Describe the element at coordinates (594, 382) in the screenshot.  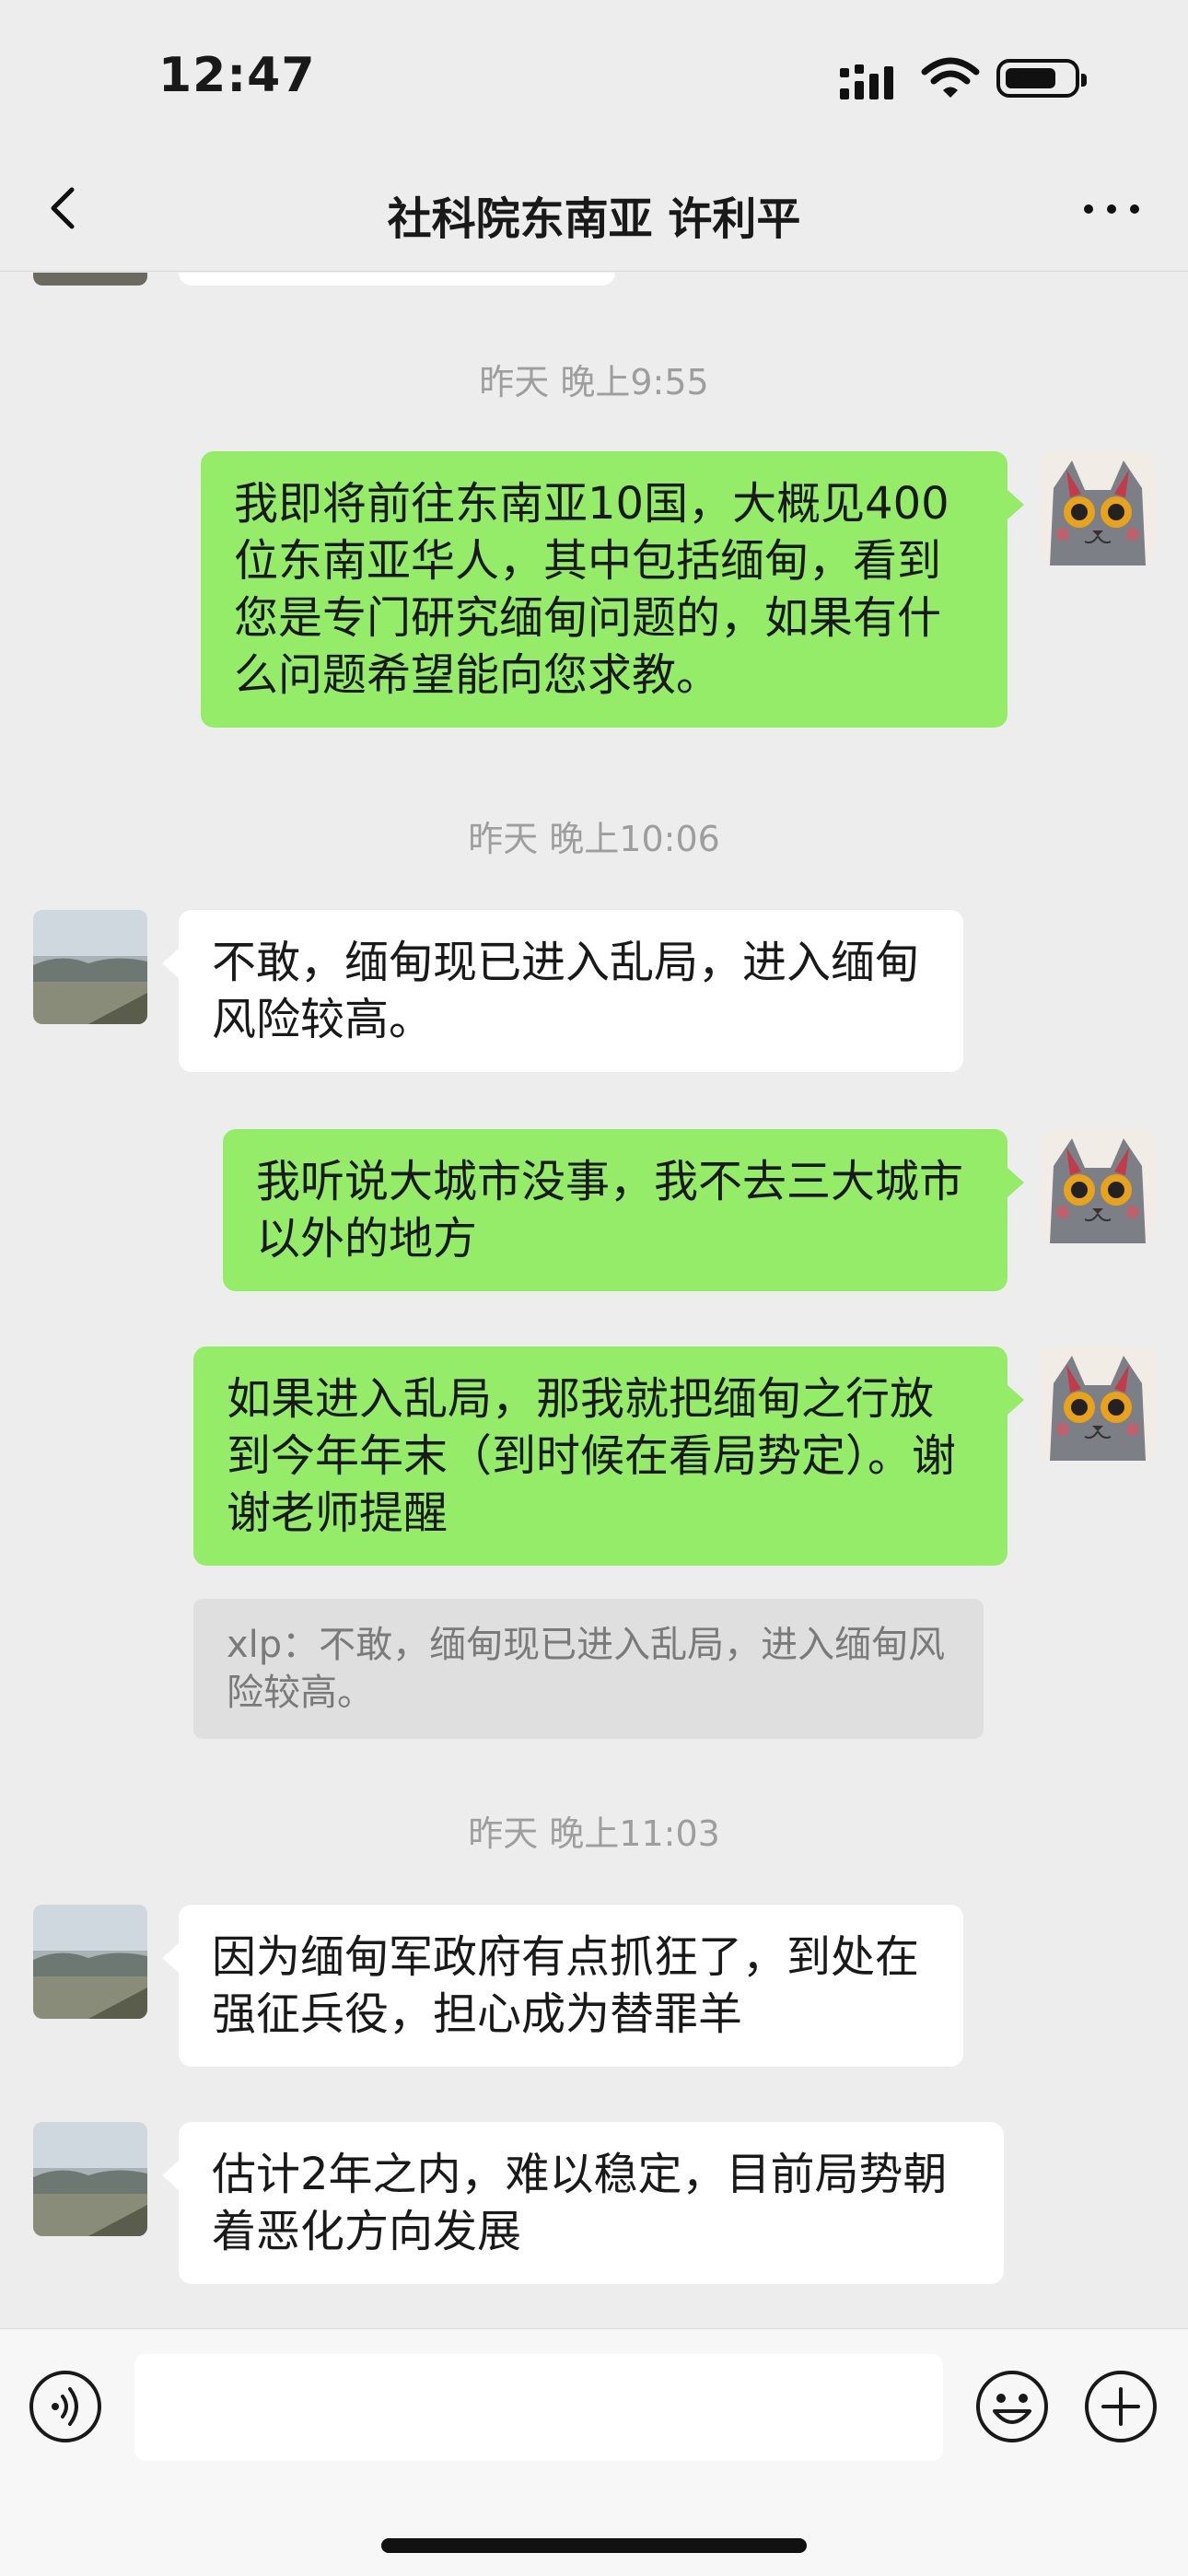
I see `timestamp: 昨天 晚上9:55` at that location.